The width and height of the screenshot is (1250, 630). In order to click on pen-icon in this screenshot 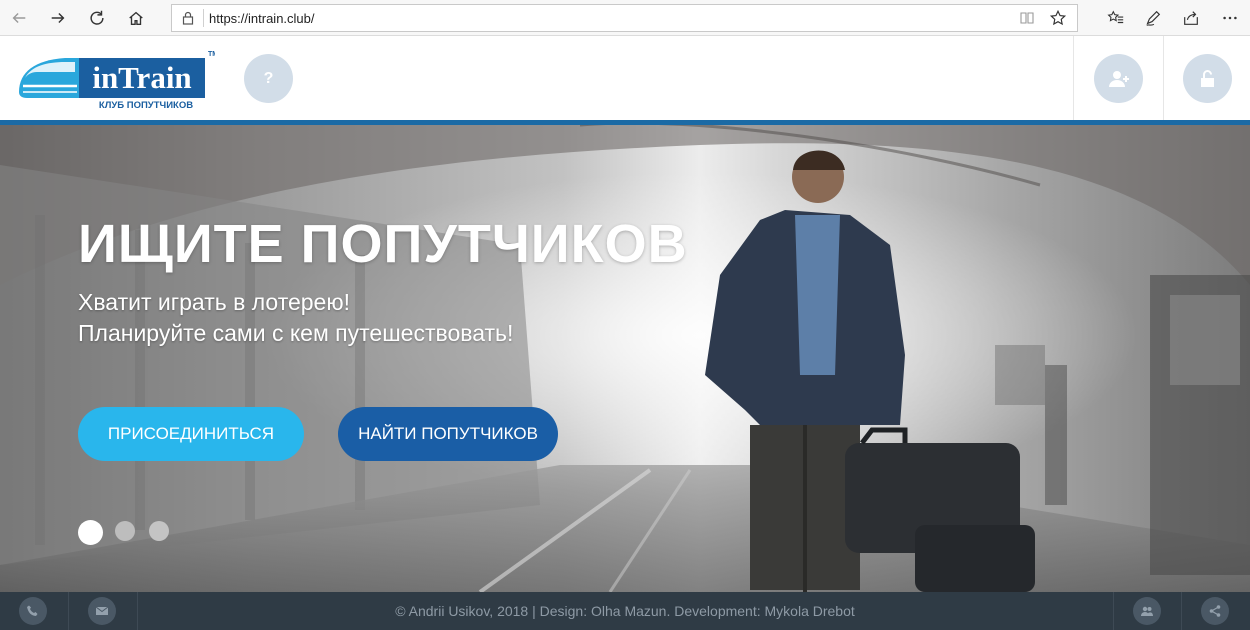, I will do `click(1153, 18)`.